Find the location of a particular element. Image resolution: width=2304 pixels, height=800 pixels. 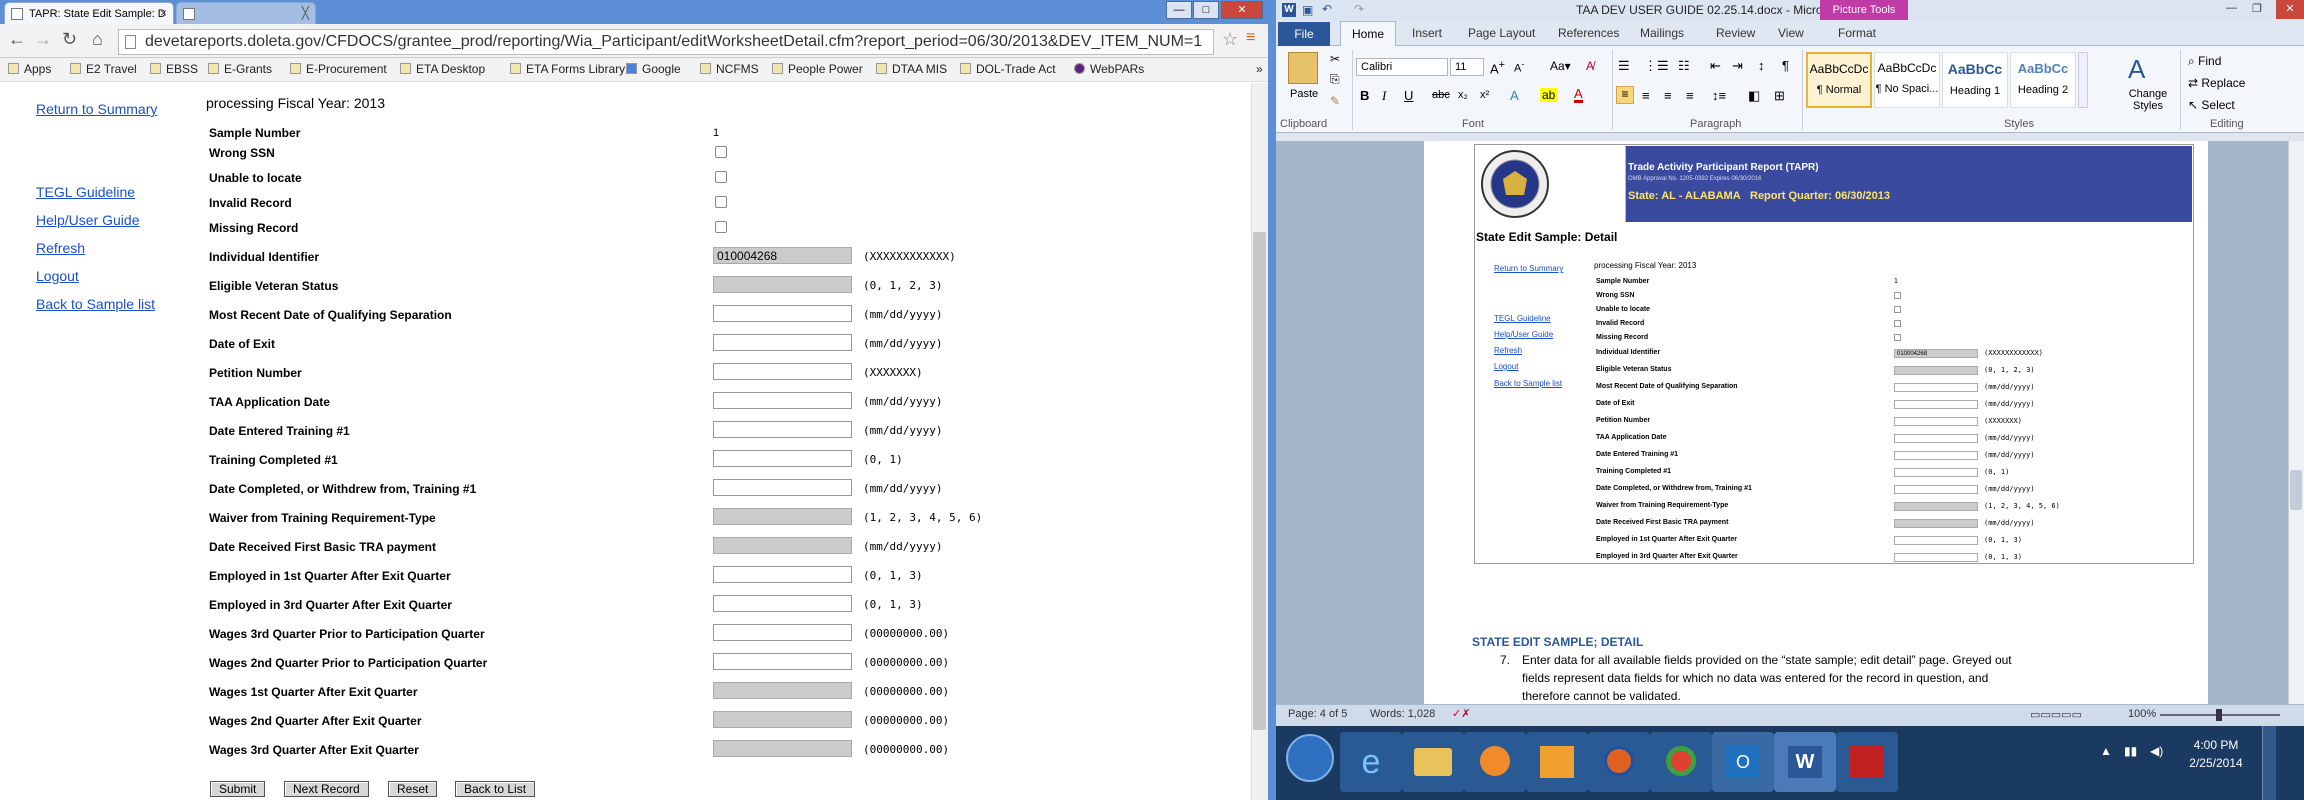

page-scrollbar-thumb is located at coordinates (1259, 481).